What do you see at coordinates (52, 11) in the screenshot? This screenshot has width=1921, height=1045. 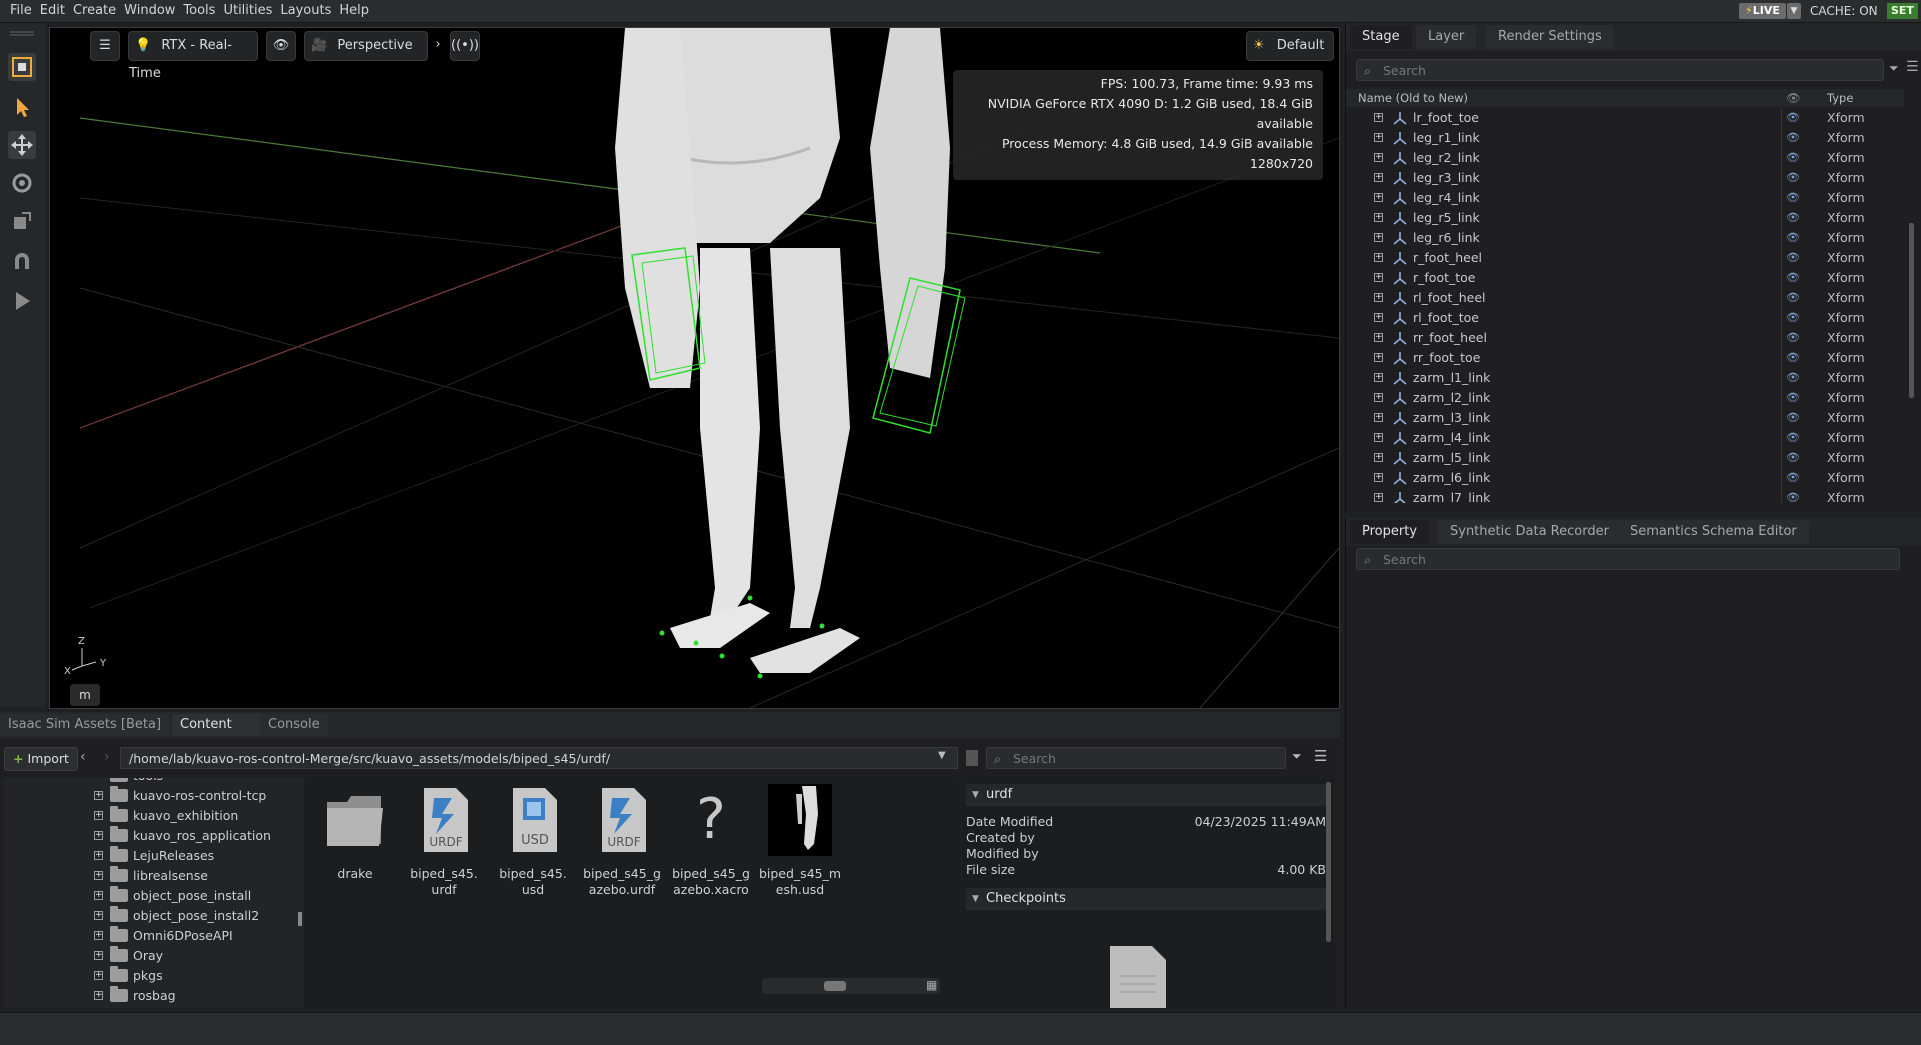 I see `menu-edit: Edit` at bounding box center [52, 11].